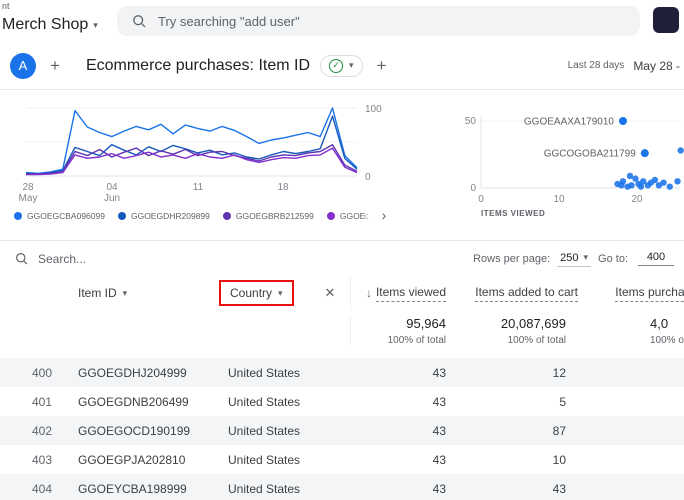 The width and height of the screenshot is (684, 500). I want to click on add-comparison-button: +, so click(55, 65).